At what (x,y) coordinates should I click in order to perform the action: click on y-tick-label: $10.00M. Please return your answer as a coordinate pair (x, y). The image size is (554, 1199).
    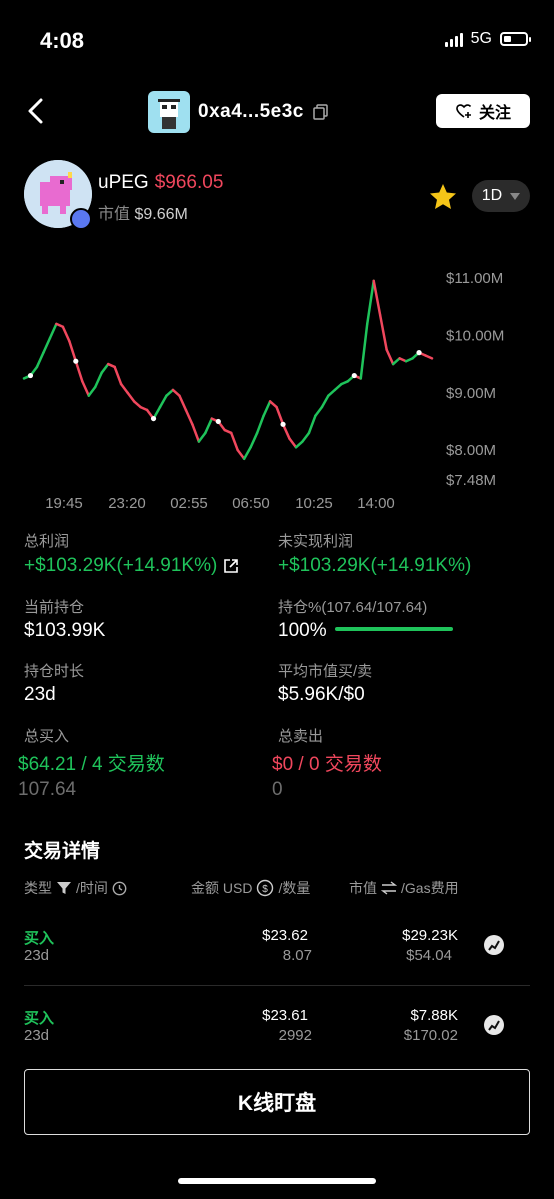
    Looking at the image, I should click on (475, 335).